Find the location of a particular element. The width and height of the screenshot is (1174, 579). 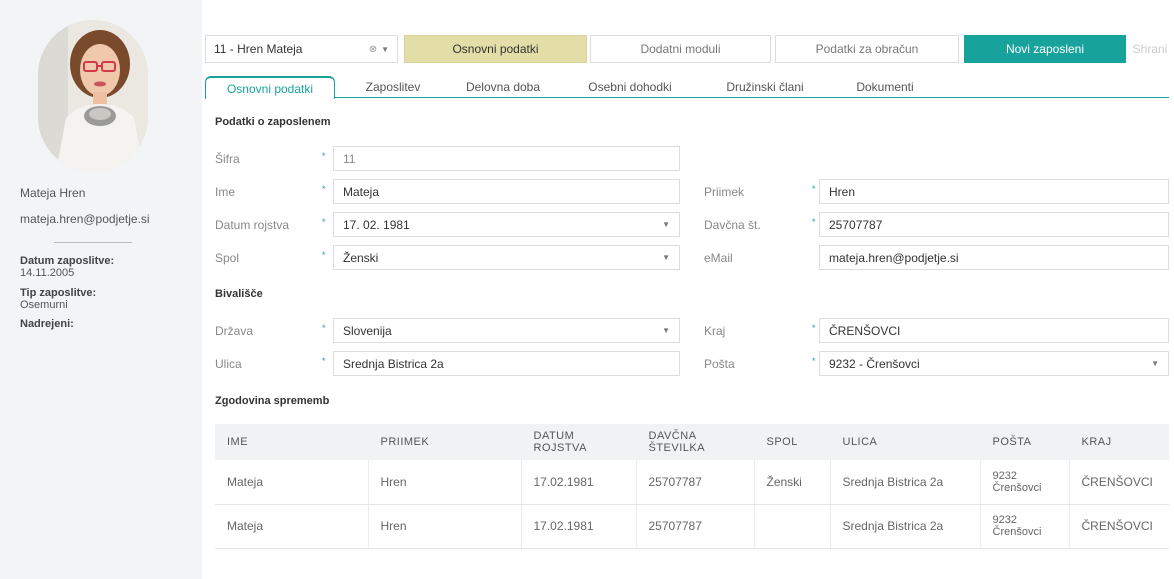

hire-date-label: Datum zaposlitve: is located at coordinates (67, 261).